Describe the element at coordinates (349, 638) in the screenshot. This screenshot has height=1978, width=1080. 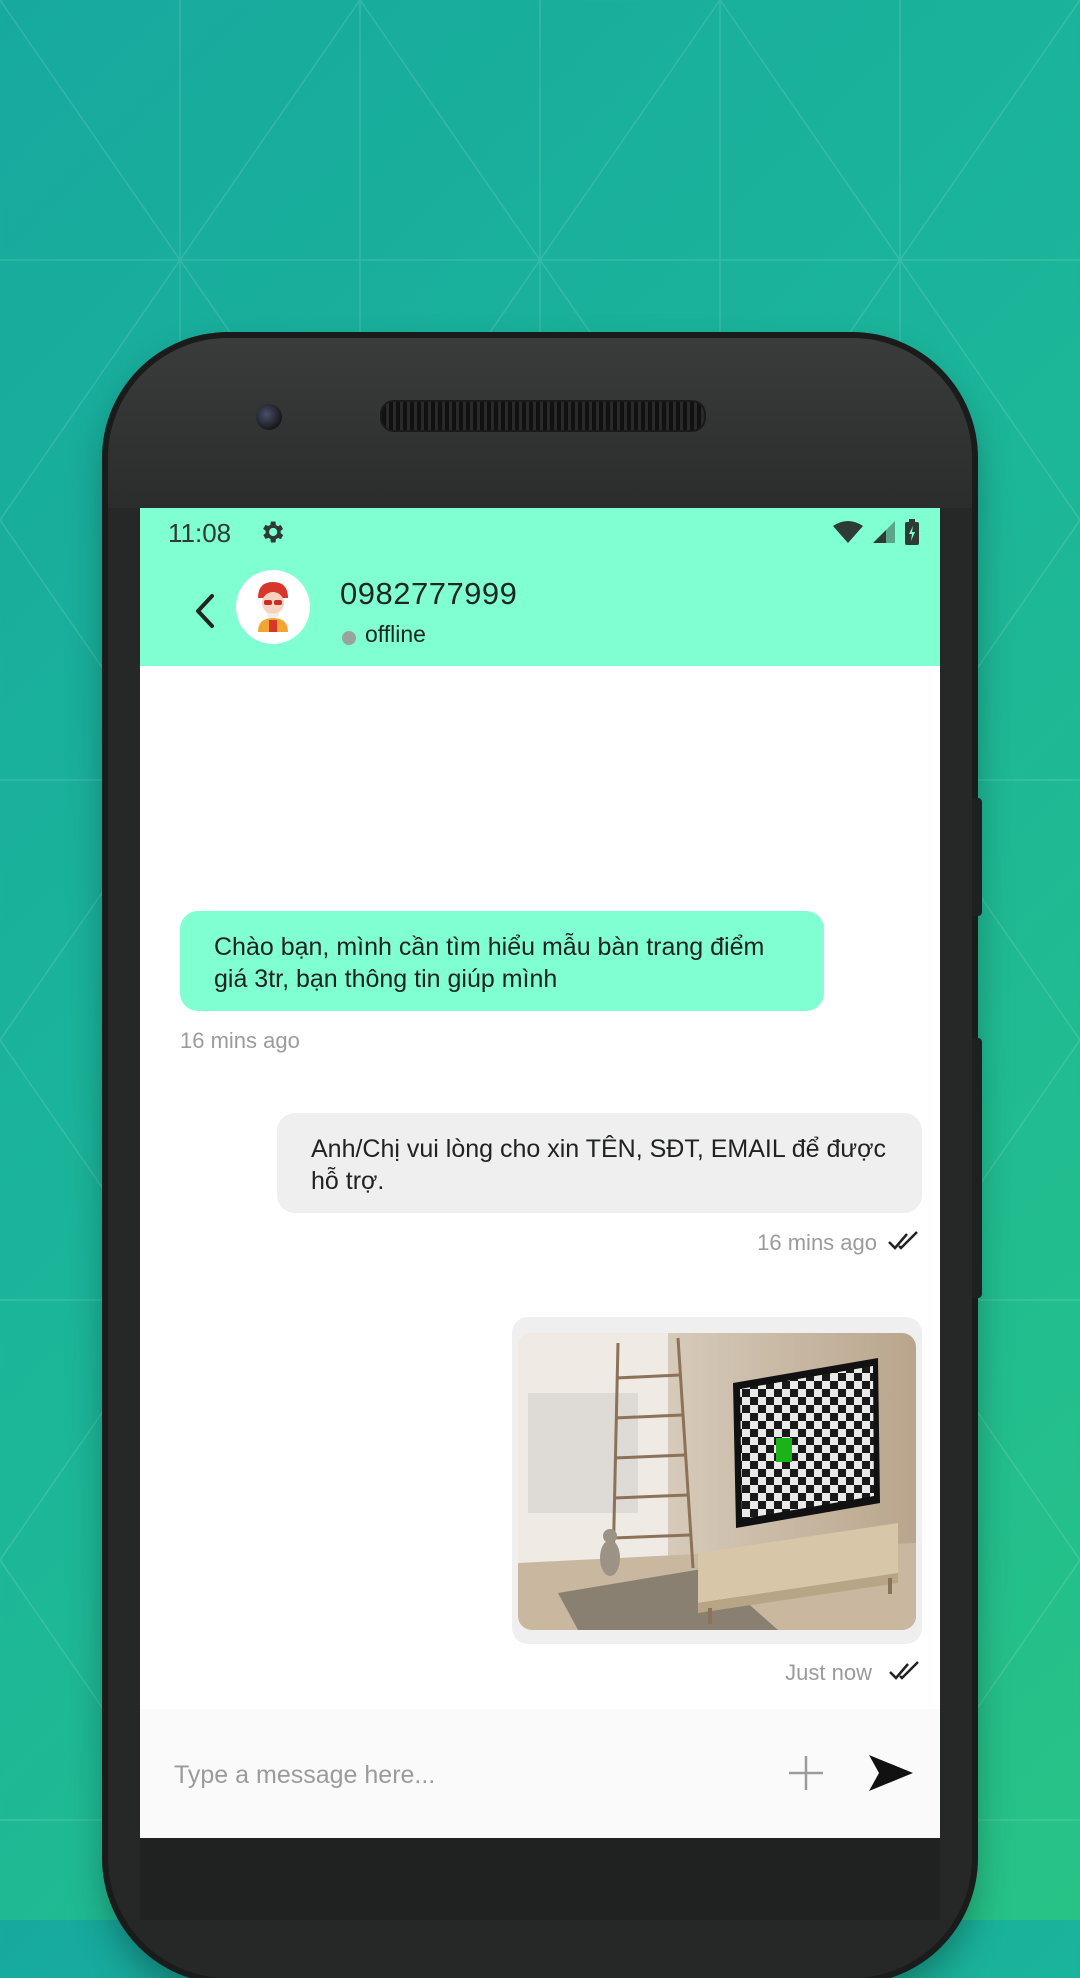
I see `presence-dot` at that location.